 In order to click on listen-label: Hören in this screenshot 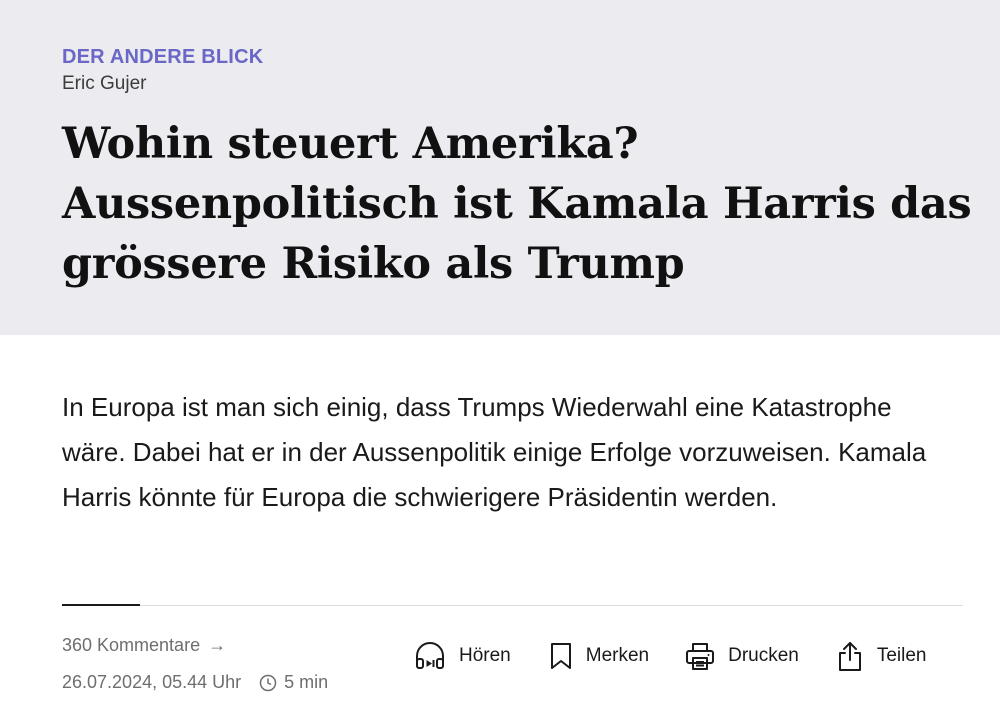, I will do `click(485, 655)`.